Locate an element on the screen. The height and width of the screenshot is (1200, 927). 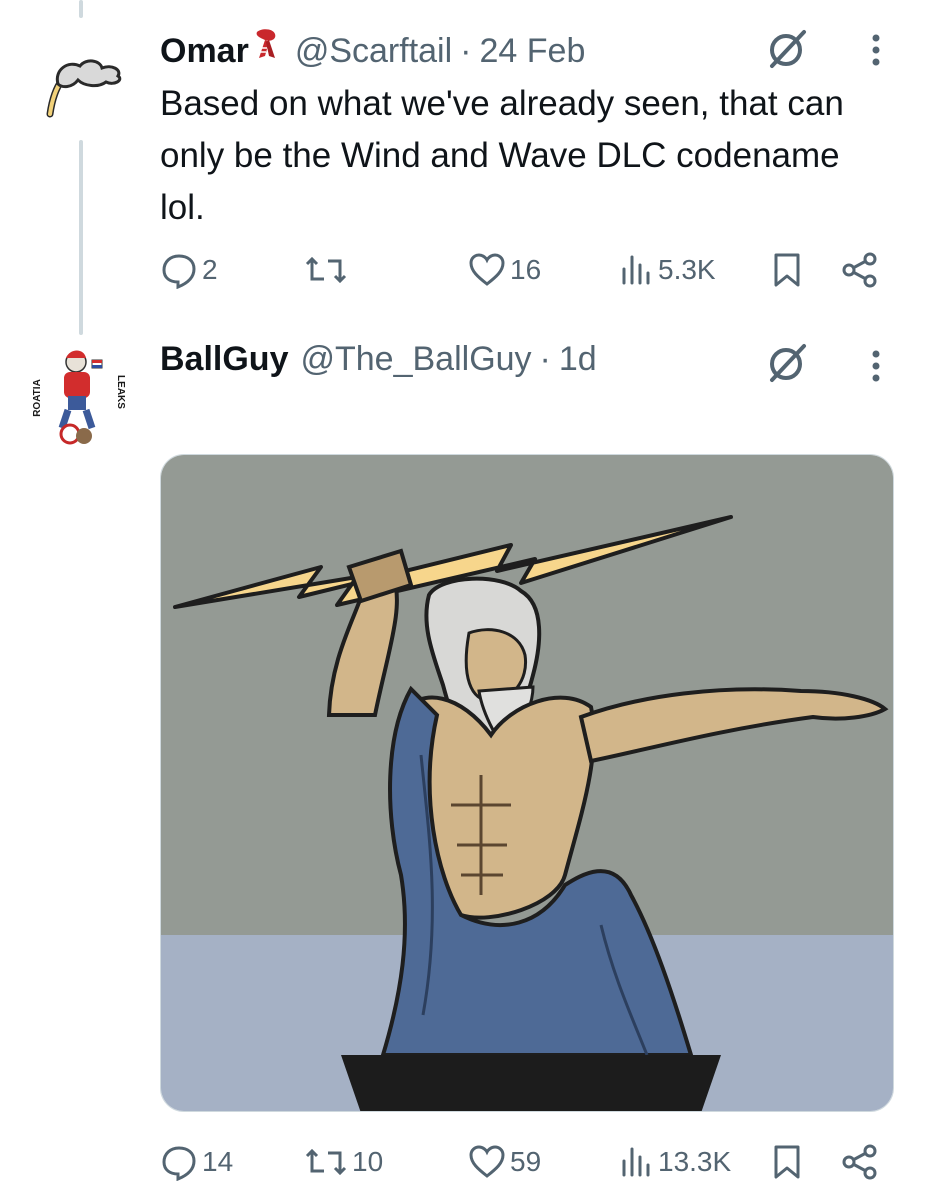
reply-button: 14 is located at coordinates (196, 1162).